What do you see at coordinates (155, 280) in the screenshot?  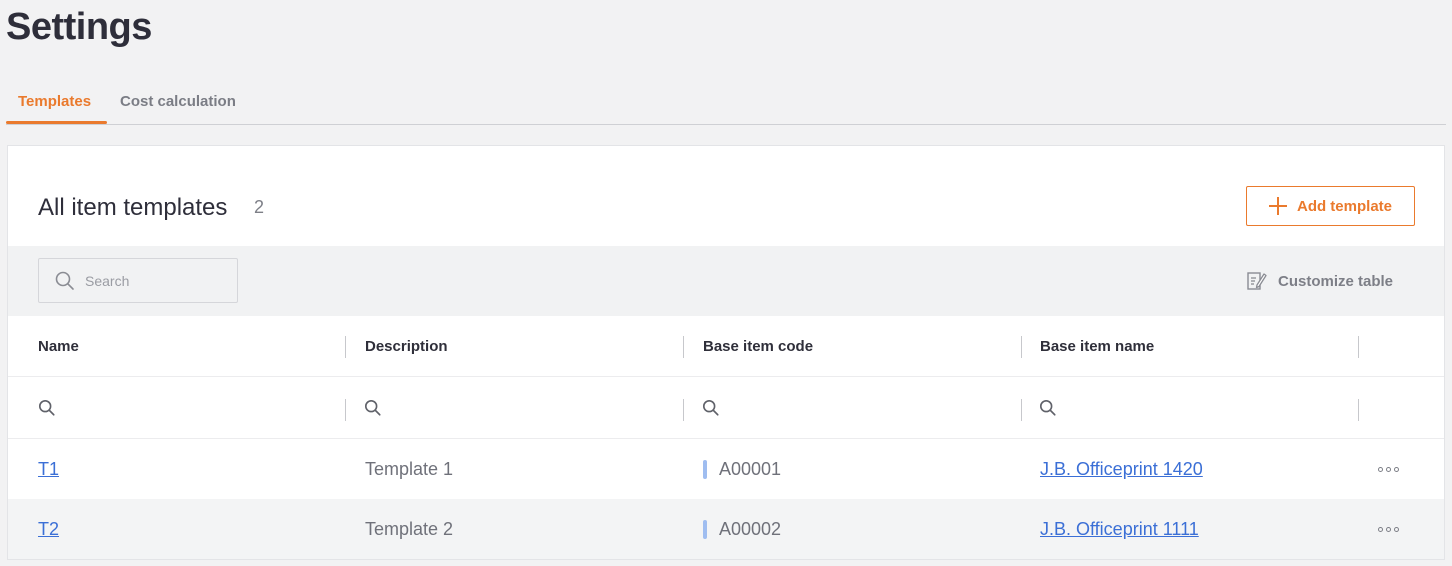 I see `search-input` at bounding box center [155, 280].